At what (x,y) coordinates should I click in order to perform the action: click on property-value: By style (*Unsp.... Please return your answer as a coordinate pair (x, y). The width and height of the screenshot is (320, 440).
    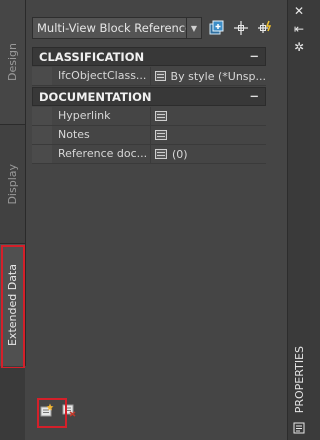
    Looking at the image, I should click on (208, 76).